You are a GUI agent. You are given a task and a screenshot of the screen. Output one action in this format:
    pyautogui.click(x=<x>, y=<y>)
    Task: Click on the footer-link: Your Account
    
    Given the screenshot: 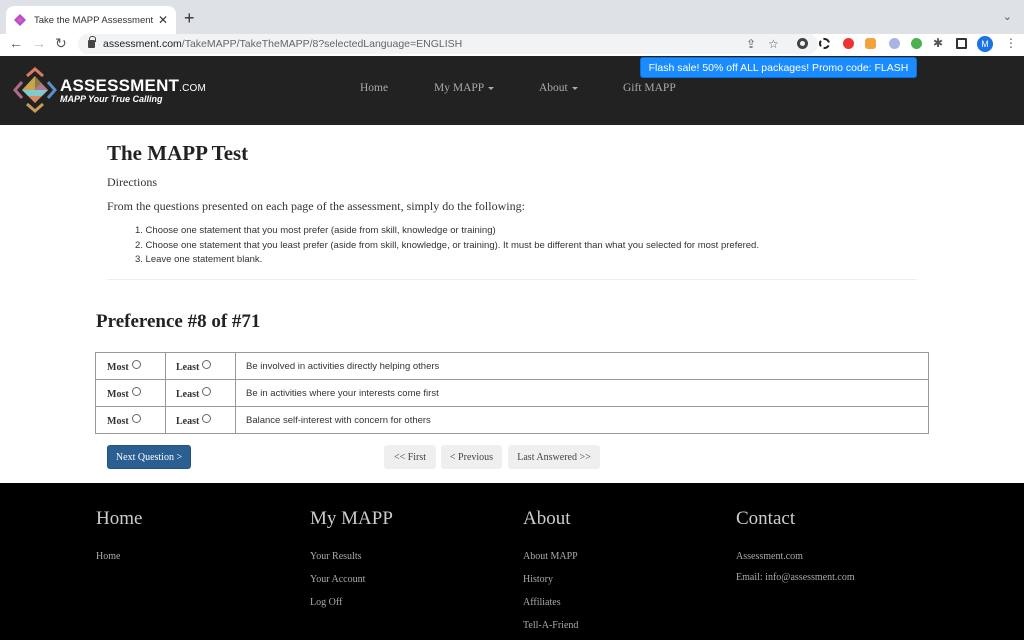 What is the action you would take?
    pyautogui.click(x=337, y=579)
    